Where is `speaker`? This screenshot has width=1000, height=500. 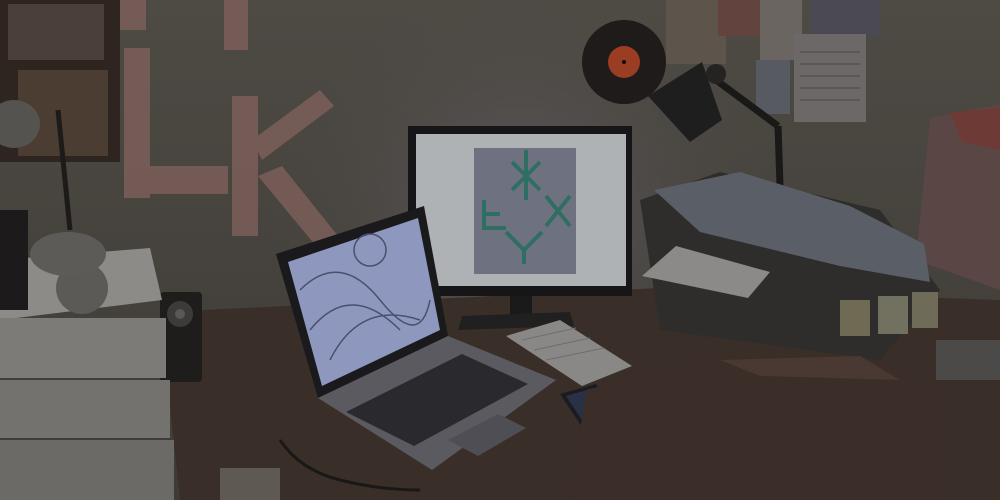 speaker is located at coordinates (181, 337).